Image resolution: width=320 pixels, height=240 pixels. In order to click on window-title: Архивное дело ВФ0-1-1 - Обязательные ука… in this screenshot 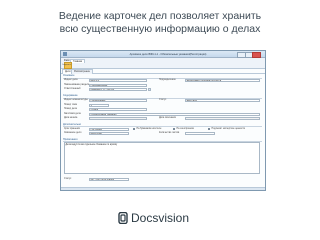, I will do `click(168, 54)`.